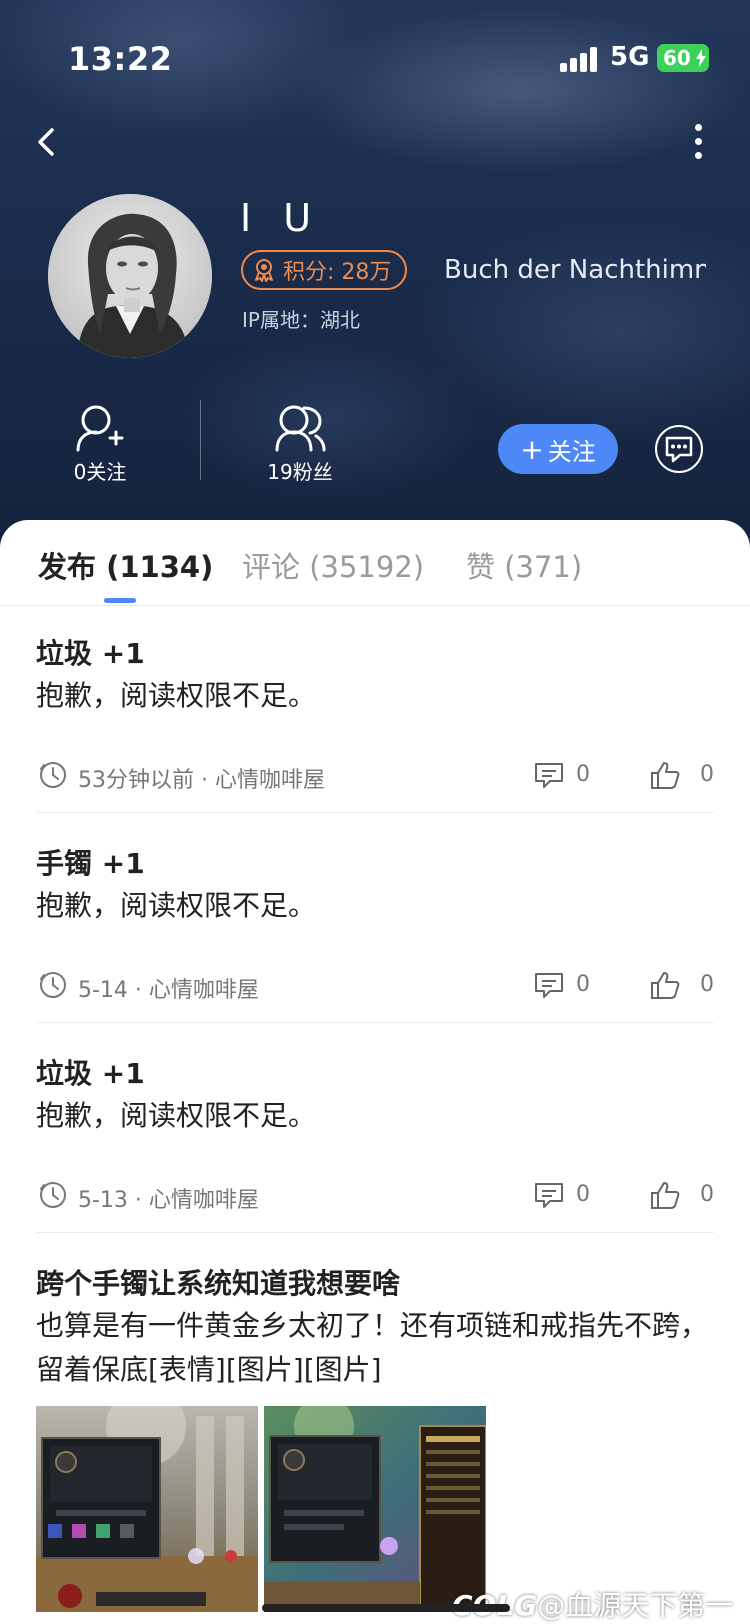 The image size is (750, 1624). I want to click on tab-likes: 赞 (371), so click(524, 565).